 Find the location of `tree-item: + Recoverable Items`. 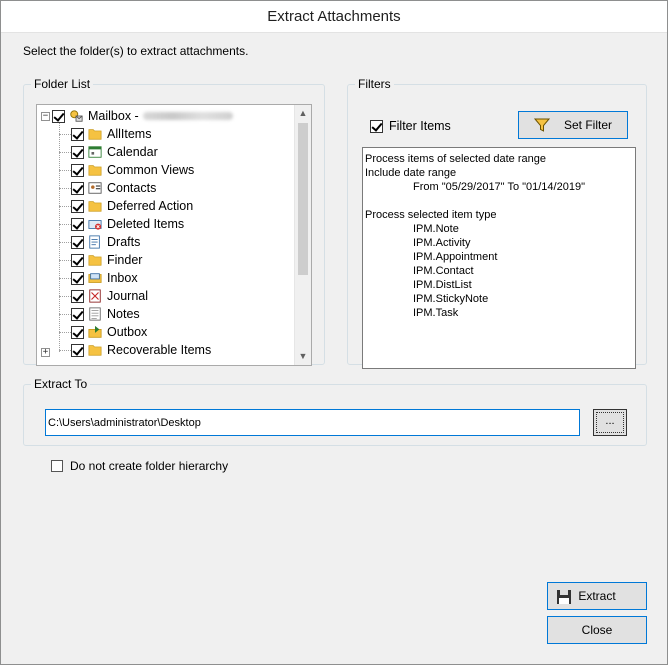

tree-item: + Recoverable Items is located at coordinates (126, 350).